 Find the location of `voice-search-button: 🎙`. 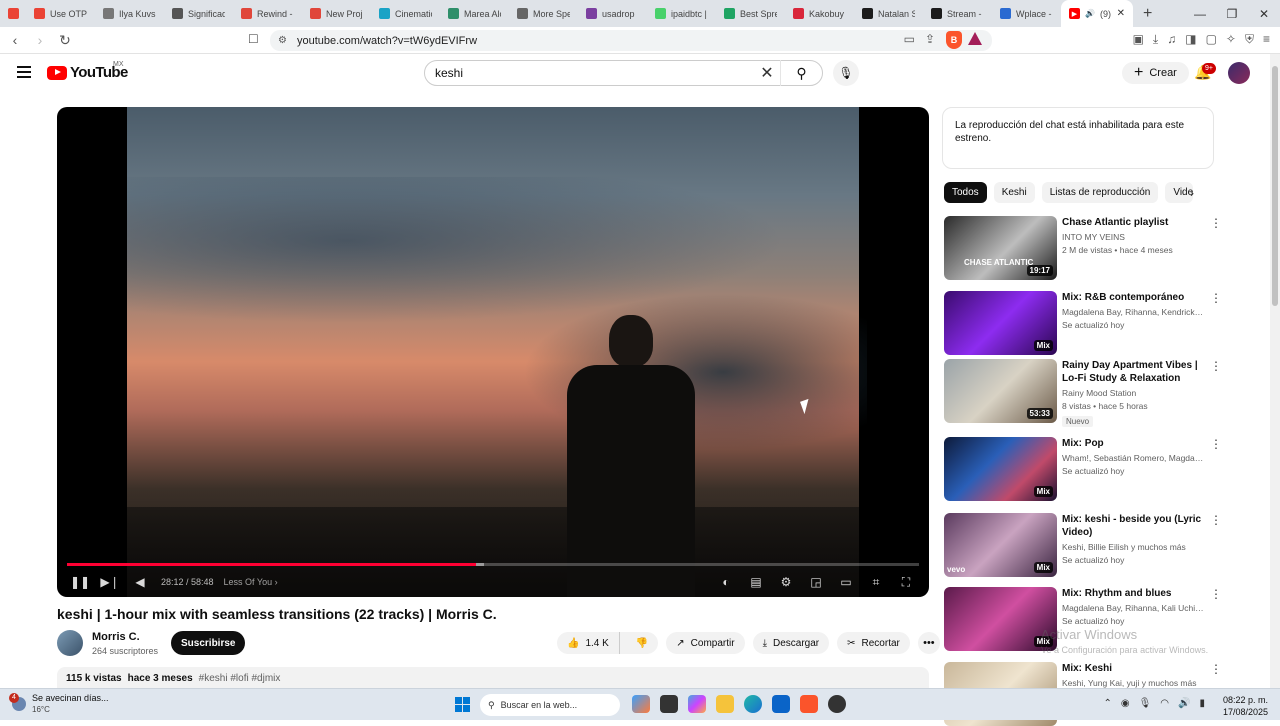

voice-search-button: 🎙 is located at coordinates (846, 73).